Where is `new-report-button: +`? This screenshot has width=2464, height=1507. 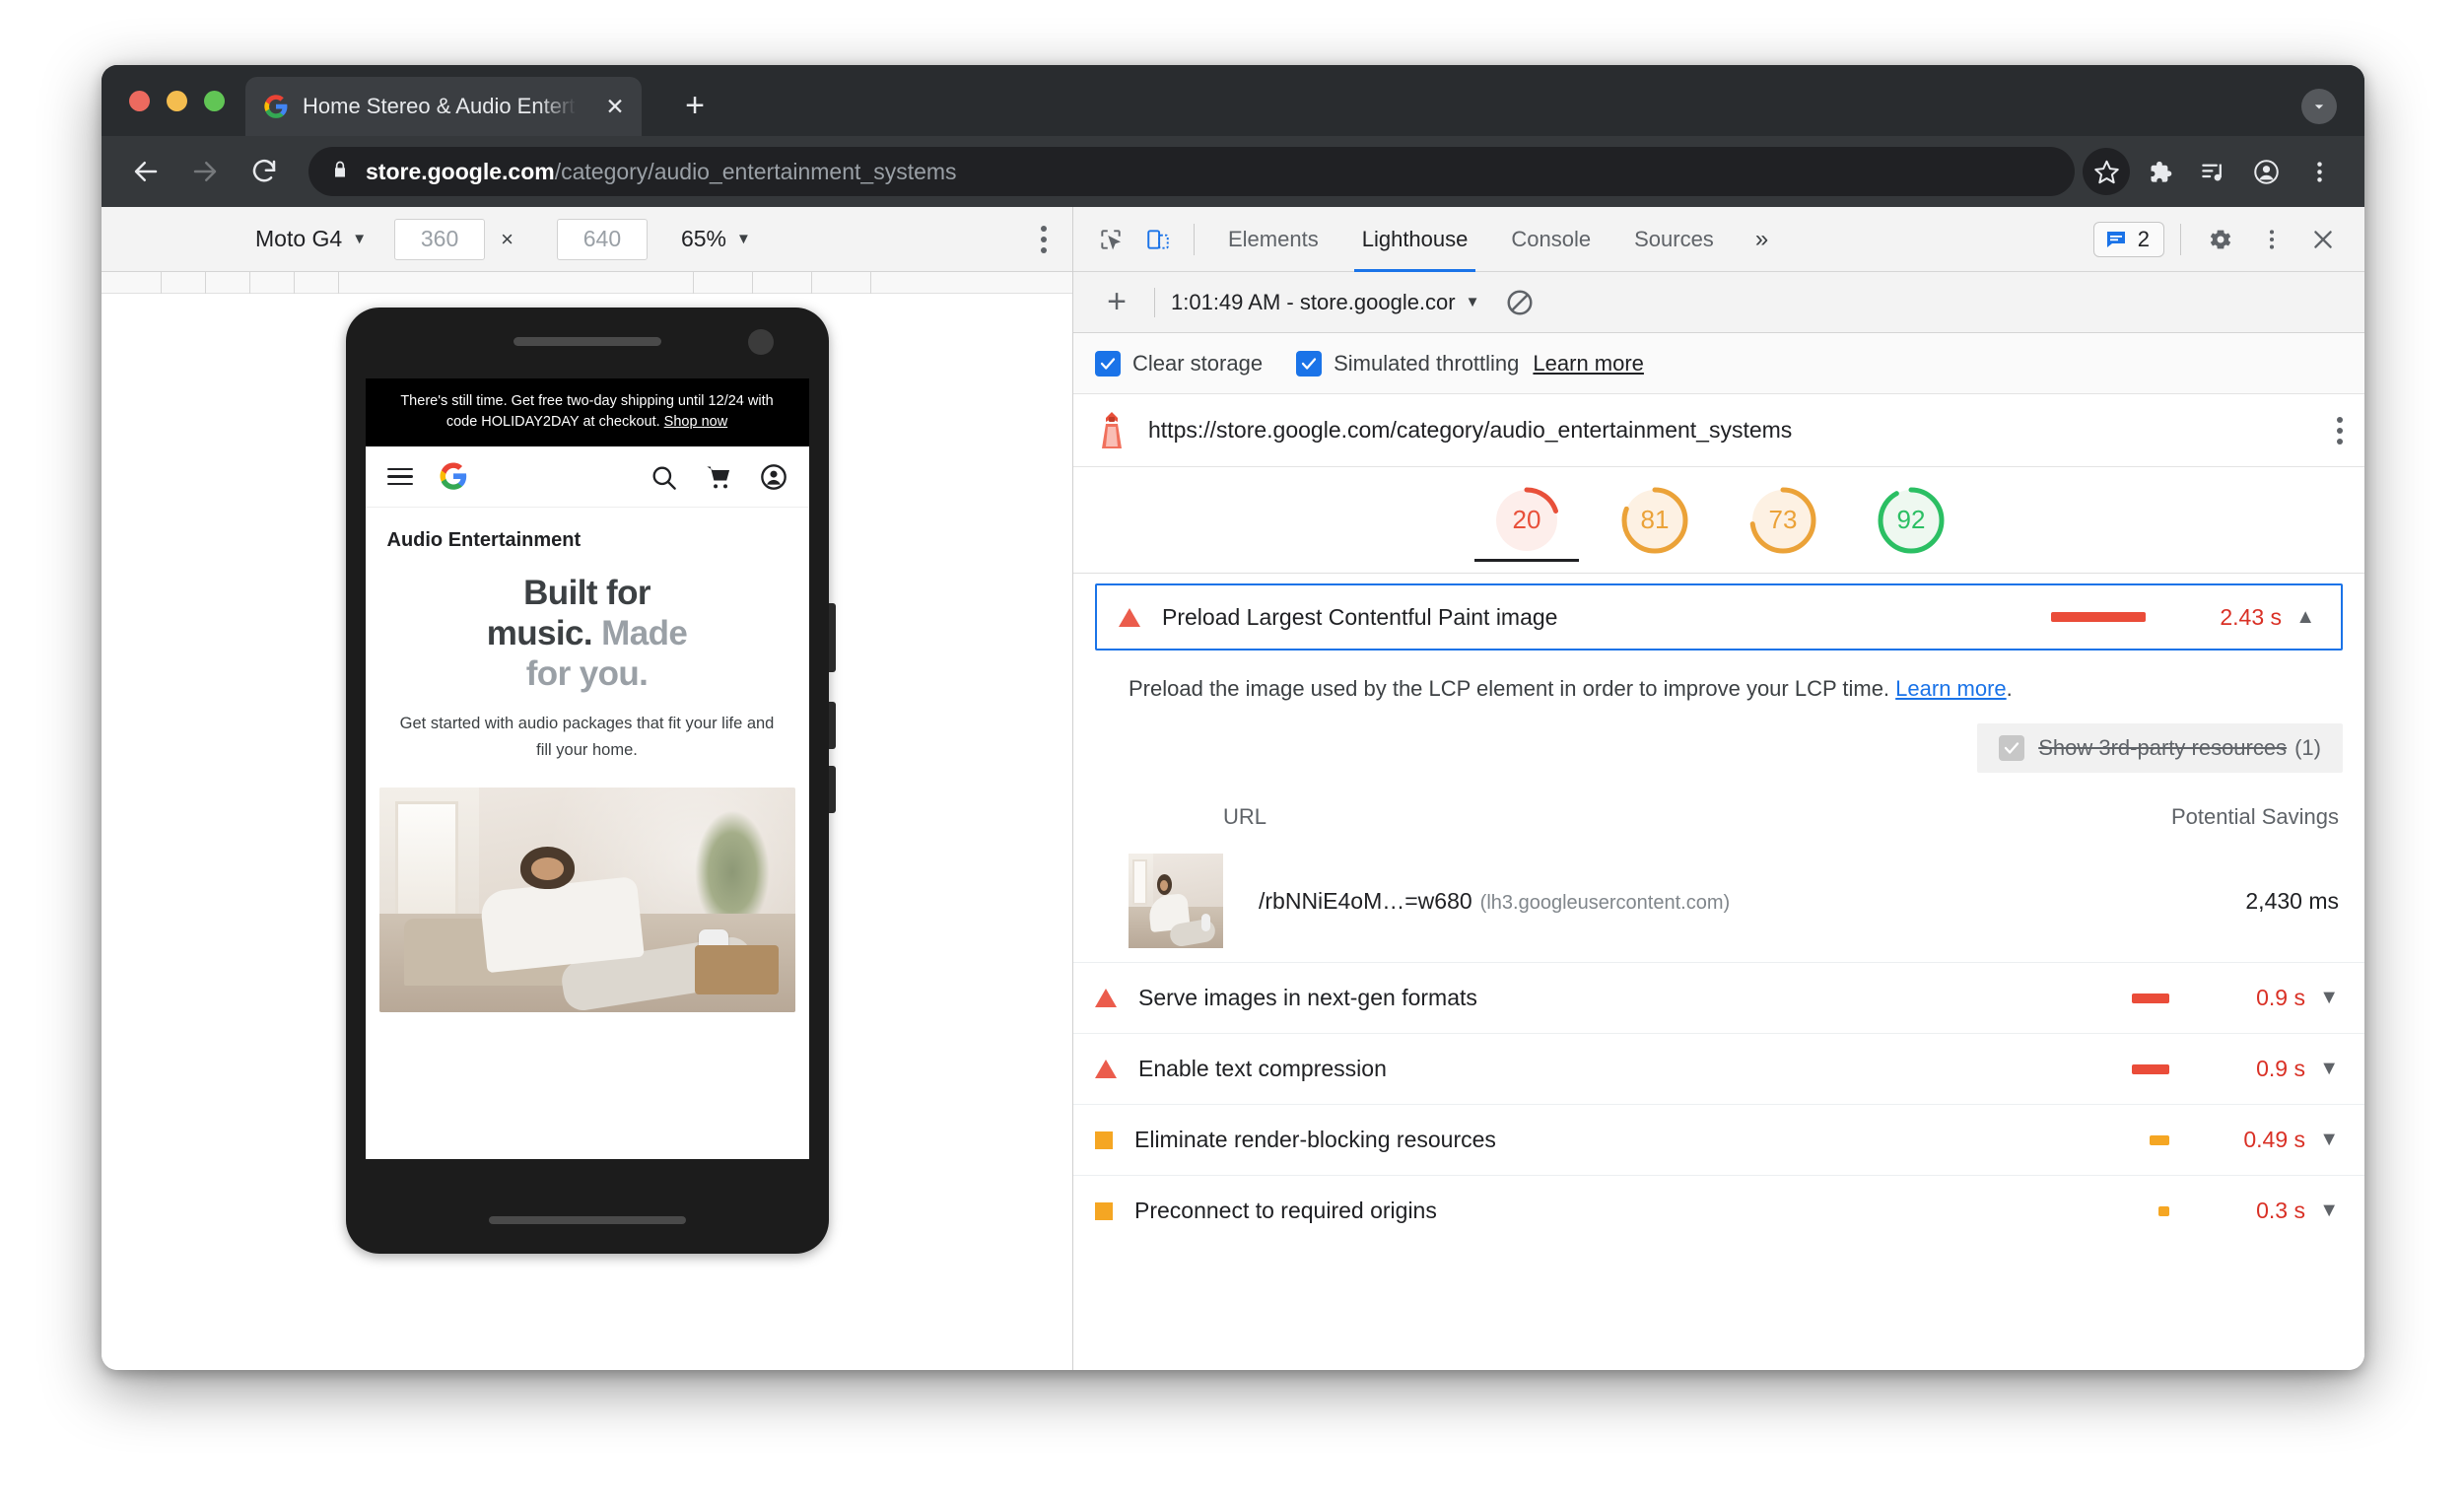 new-report-button: + is located at coordinates (1116, 302).